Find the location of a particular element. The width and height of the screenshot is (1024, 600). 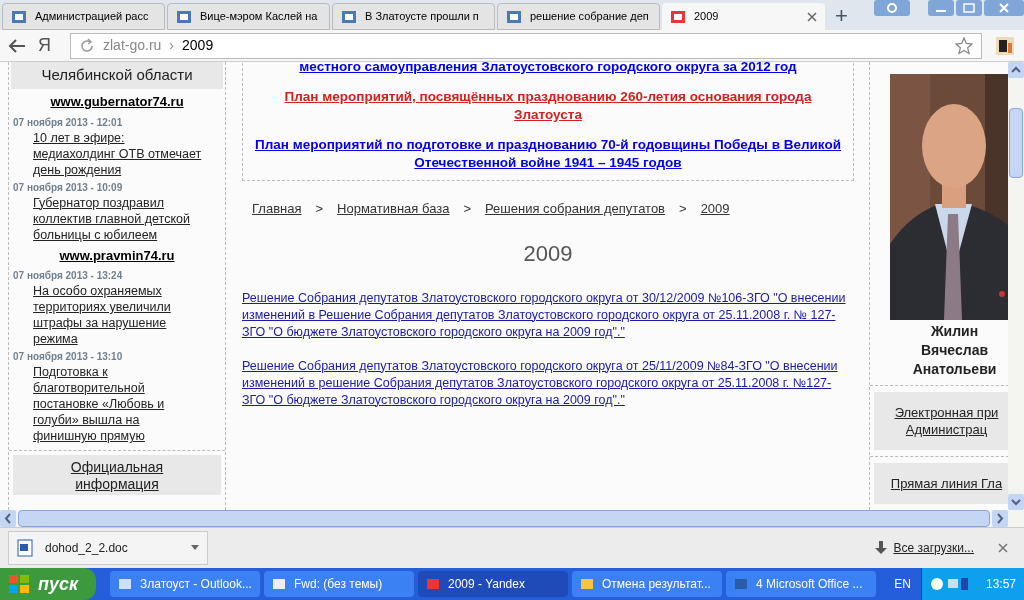

download-item: dohod_2_2.doc is located at coordinates (108, 548).